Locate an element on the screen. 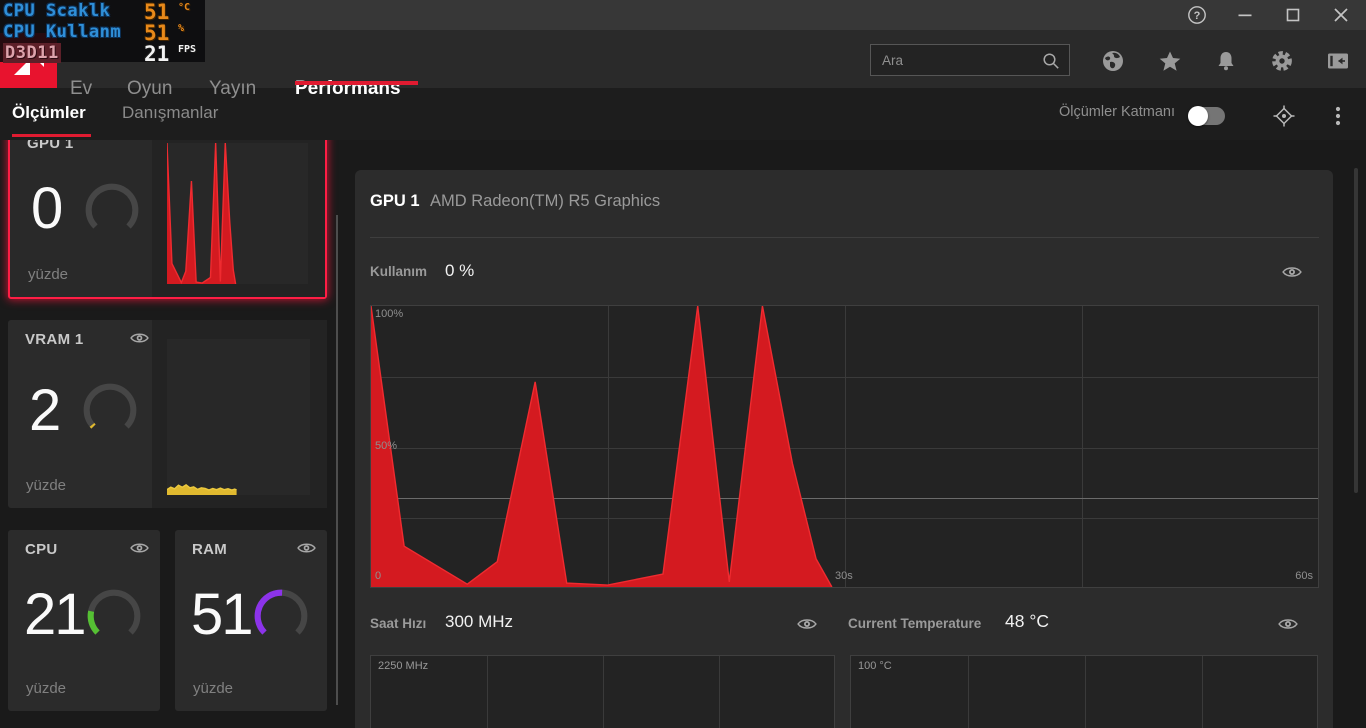 The image size is (1366, 728). panel-title: GPU 1 is located at coordinates (395, 201).